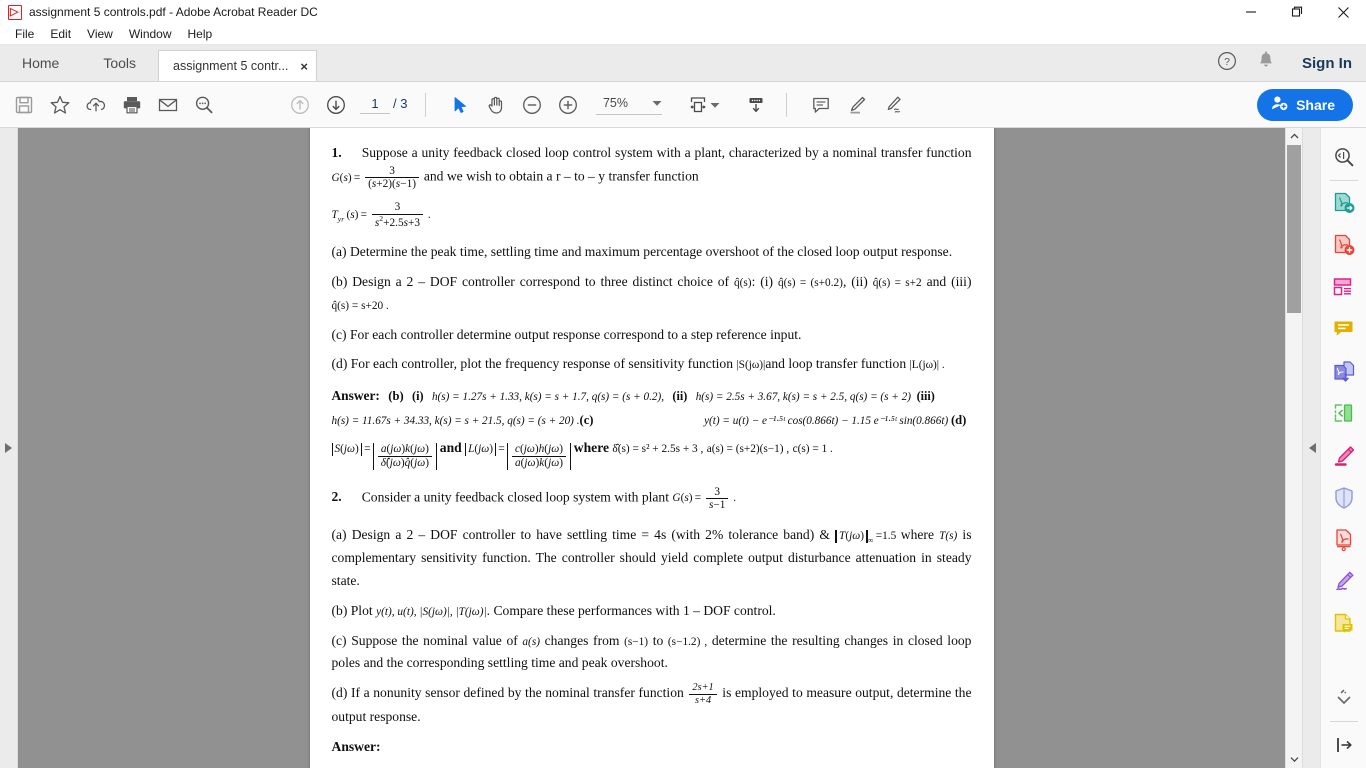 Image resolution: width=1366 pixels, height=768 pixels. I want to click on expand-left-pane-icon, so click(8, 448).